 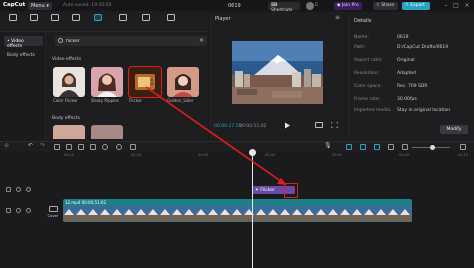 I want to click on body-effects-heading: Body effects, so click(x=66, y=118).